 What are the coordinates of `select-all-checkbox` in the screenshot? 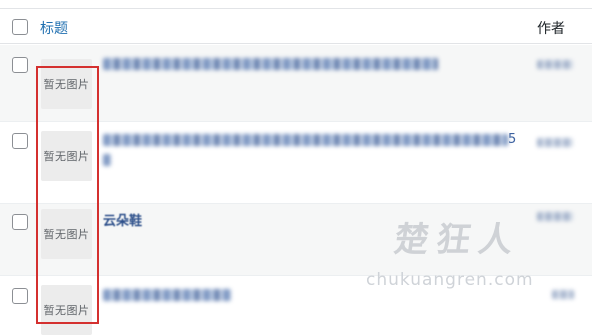 It's located at (20, 27).